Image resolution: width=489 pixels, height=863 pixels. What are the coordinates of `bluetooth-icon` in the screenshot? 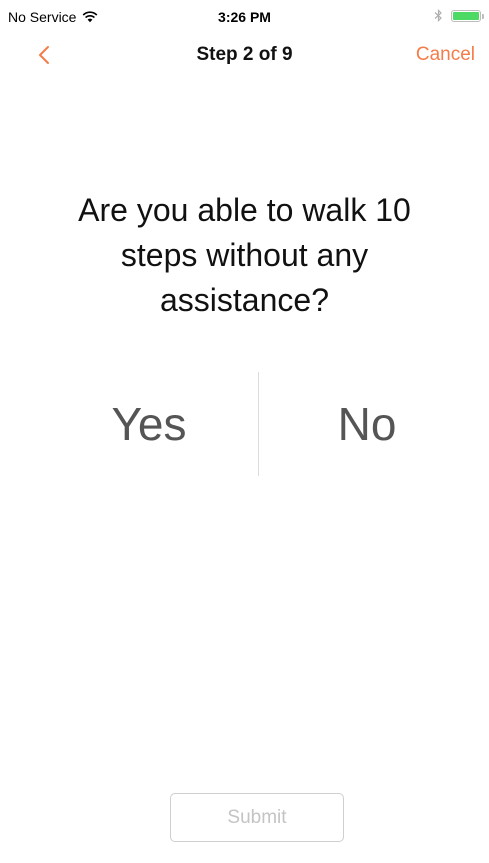 It's located at (438, 15).